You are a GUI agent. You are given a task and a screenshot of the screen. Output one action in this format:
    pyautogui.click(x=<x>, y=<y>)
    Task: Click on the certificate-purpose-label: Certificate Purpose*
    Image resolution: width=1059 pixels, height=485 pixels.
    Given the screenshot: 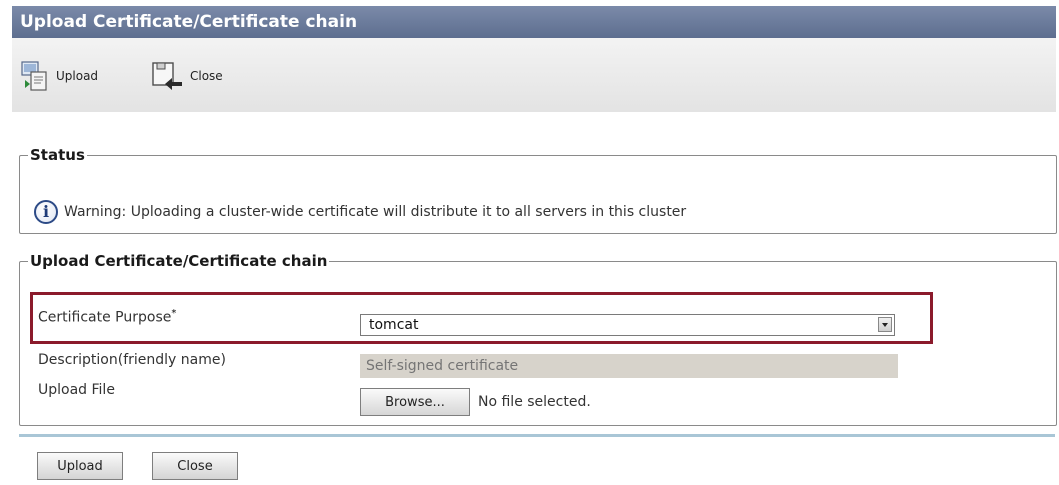 What is the action you would take?
    pyautogui.click(x=107, y=317)
    